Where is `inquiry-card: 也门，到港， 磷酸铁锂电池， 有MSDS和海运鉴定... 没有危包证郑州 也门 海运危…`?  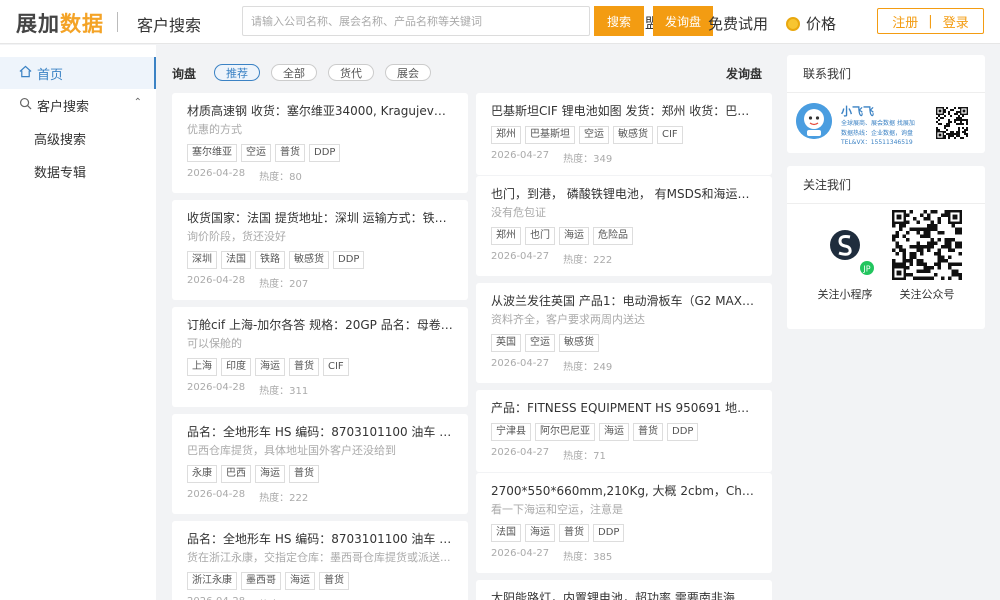
inquiry-card: 也门，到港， 磷酸铁锂电池， 有MSDS和海运鉴定... 没有危包证郑州 也门 海运危… is located at coordinates (624, 226).